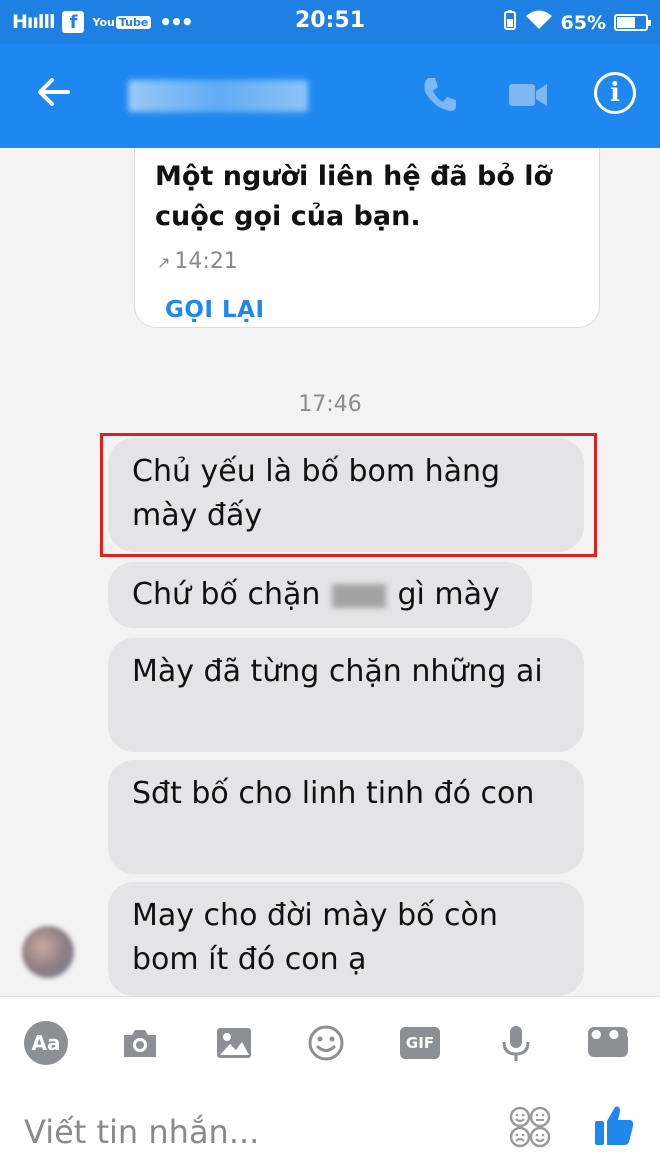 The width and height of the screenshot is (660, 1173). What do you see at coordinates (226, 594) in the screenshot?
I see `message-text-before: Chứ bố chặn` at bounding box center [226, 594].